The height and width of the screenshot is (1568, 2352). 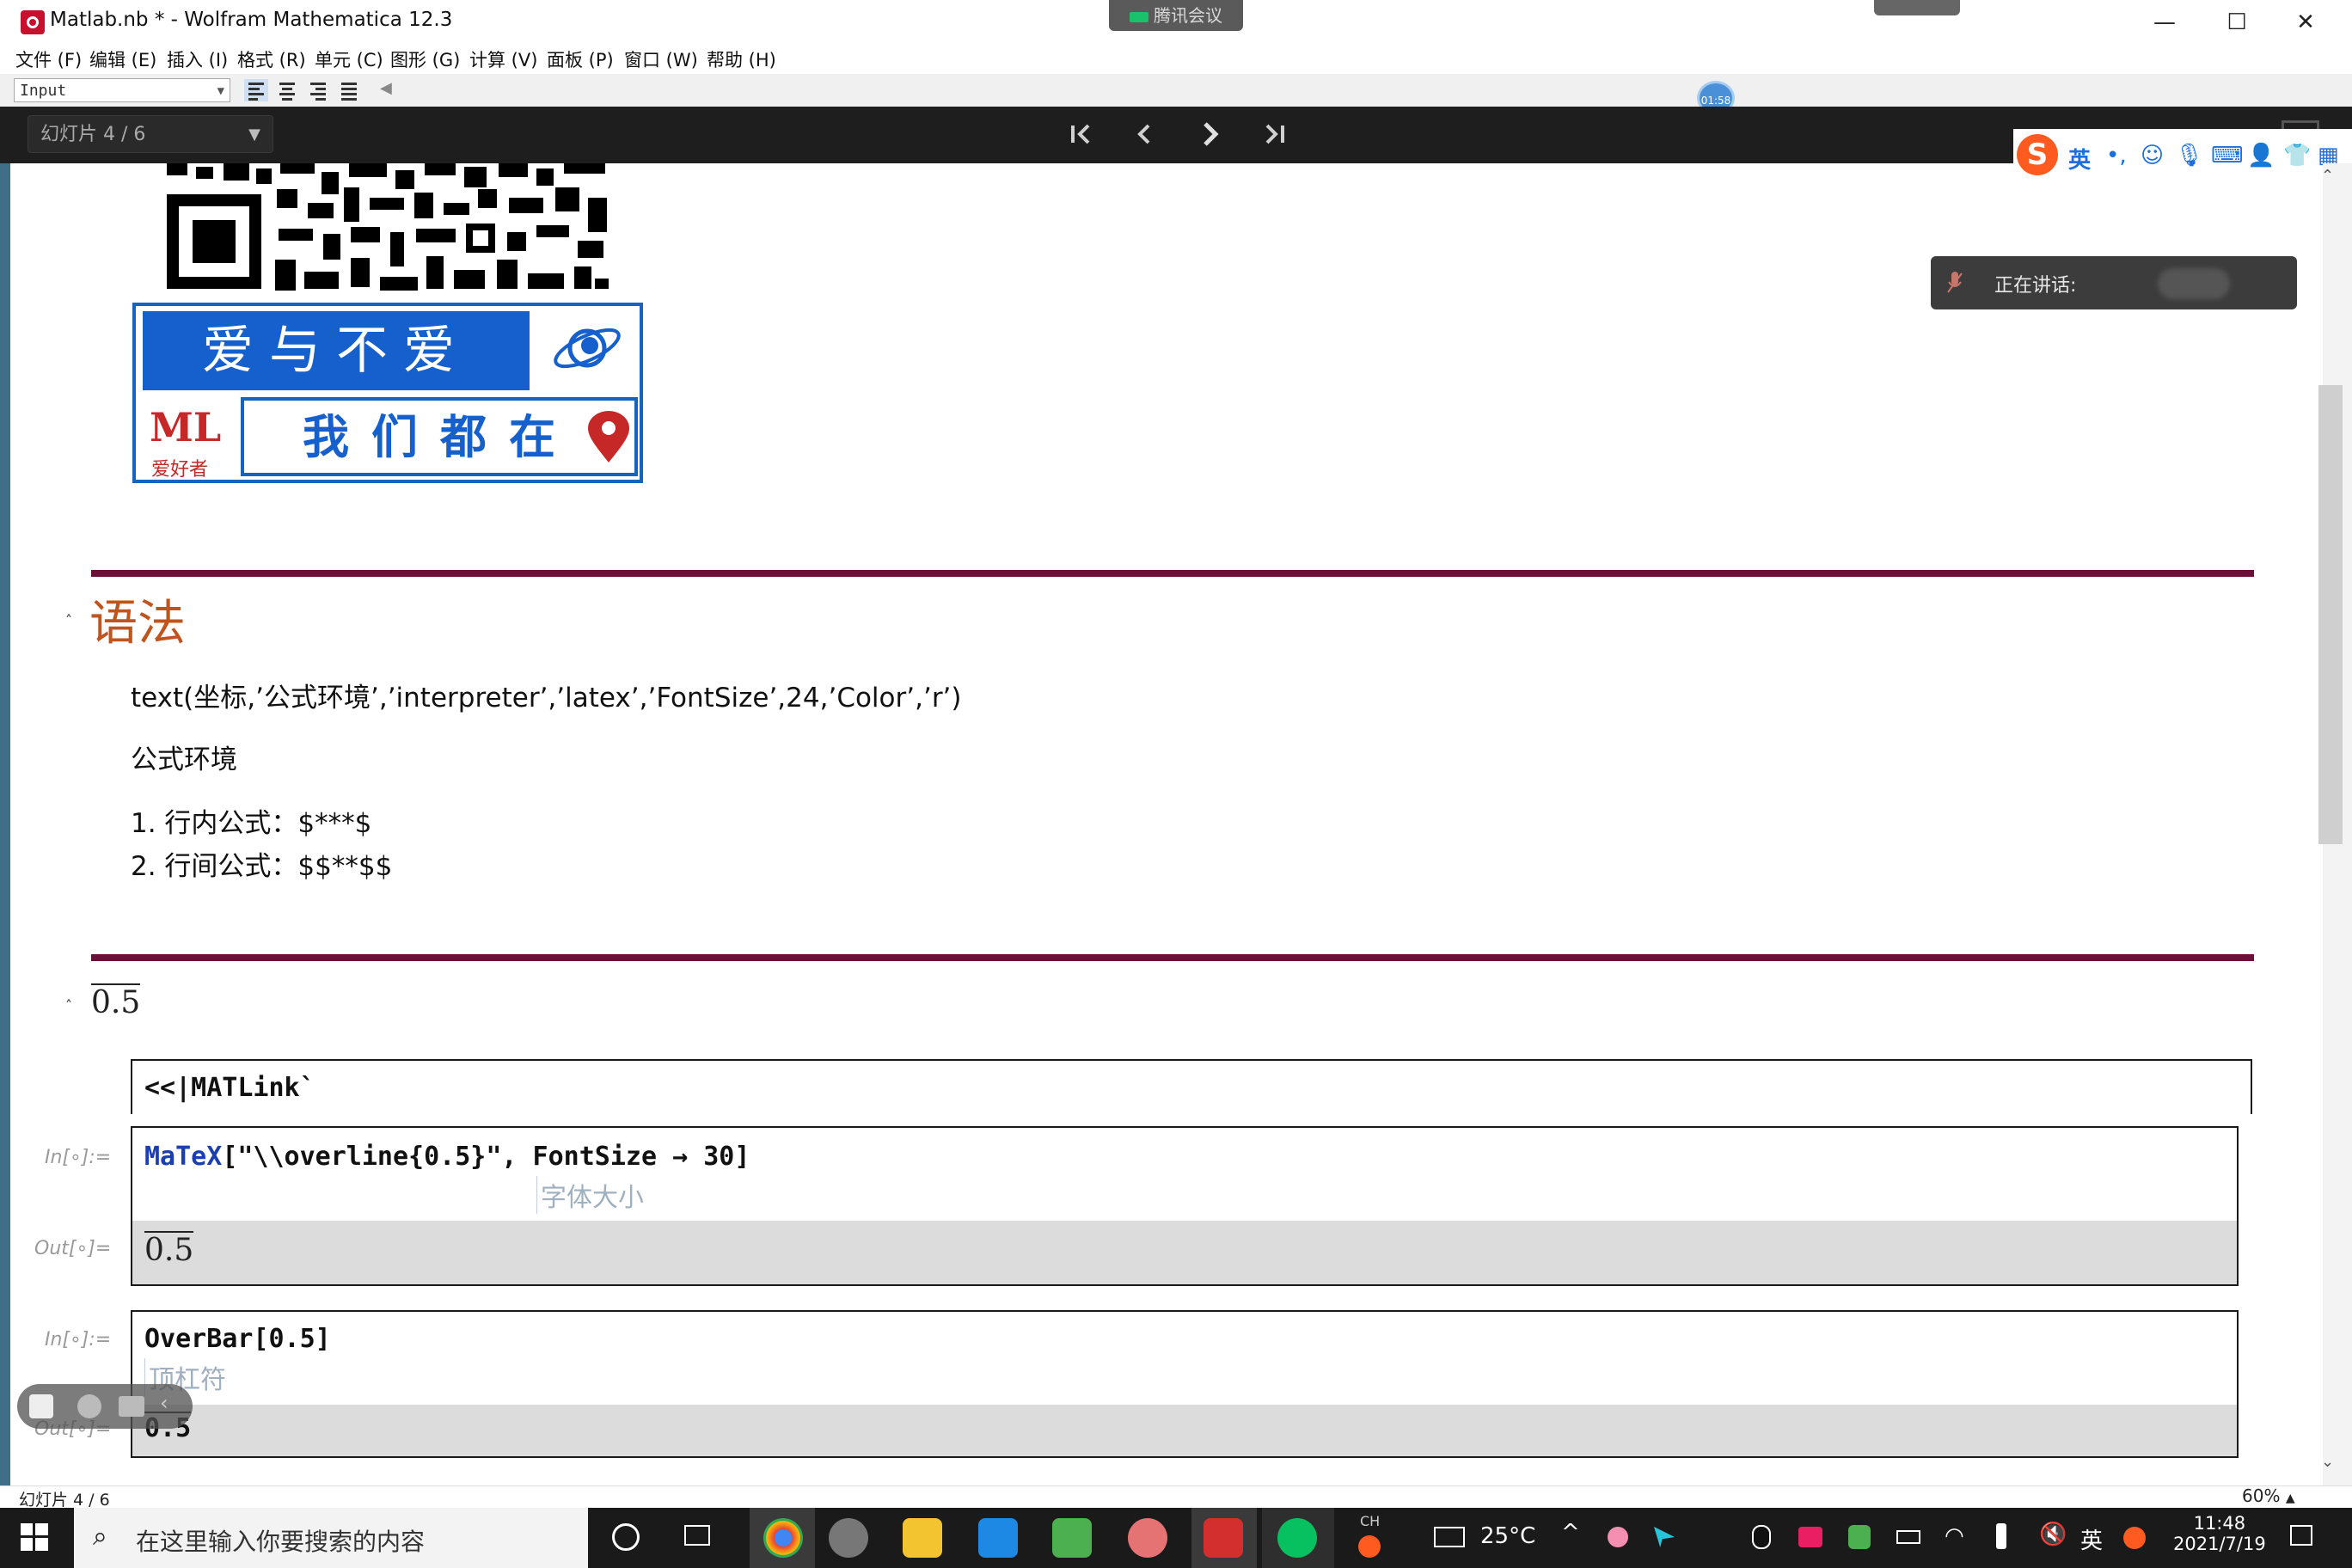 I want to click on task-view-icon, so click(x=697, y=1535).